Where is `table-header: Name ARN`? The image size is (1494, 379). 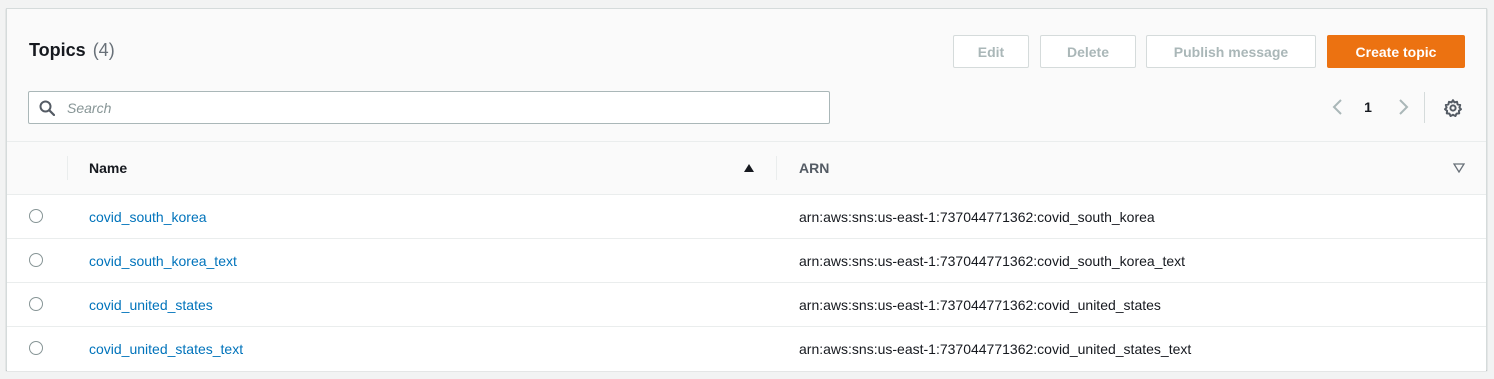
table-header: Name ARN is located at coordinates (746, 168).